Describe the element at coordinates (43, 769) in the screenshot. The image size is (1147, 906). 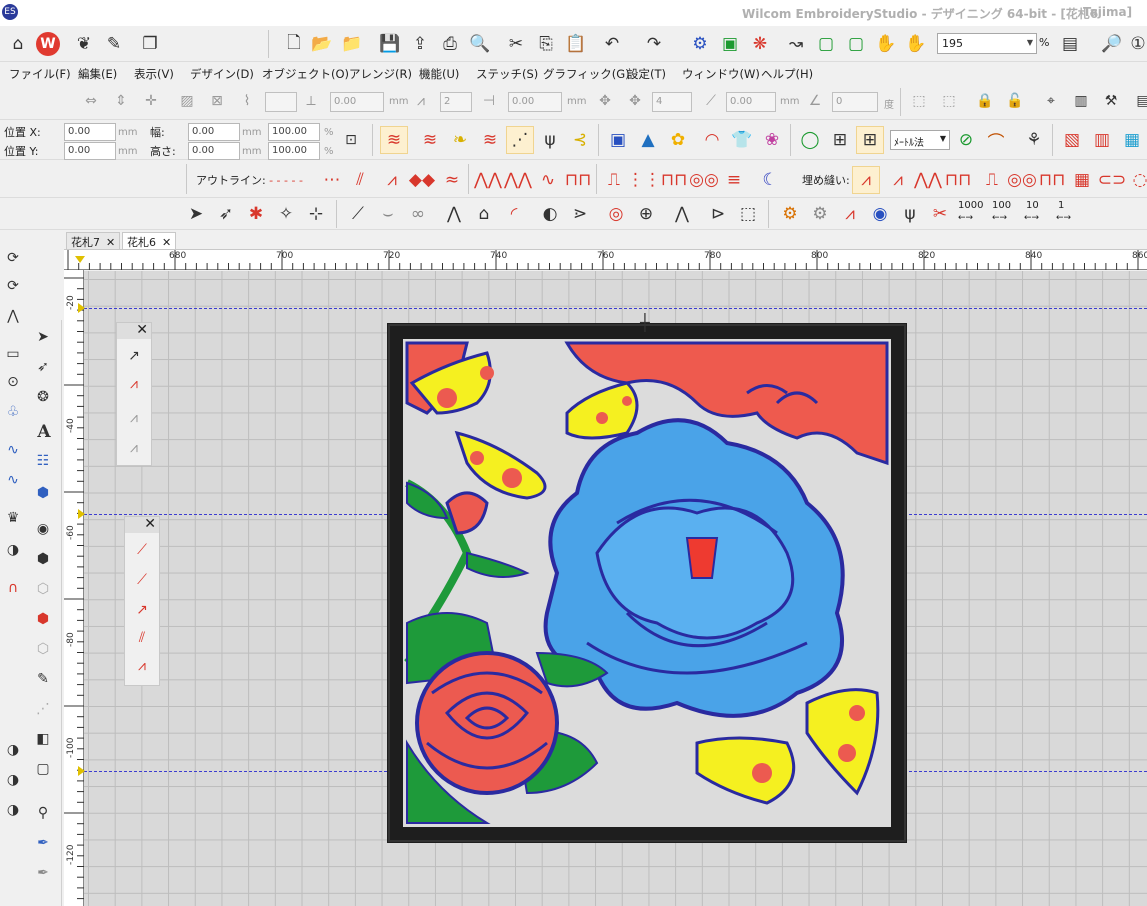
I see `square-tool-icon: ▢` at that location.